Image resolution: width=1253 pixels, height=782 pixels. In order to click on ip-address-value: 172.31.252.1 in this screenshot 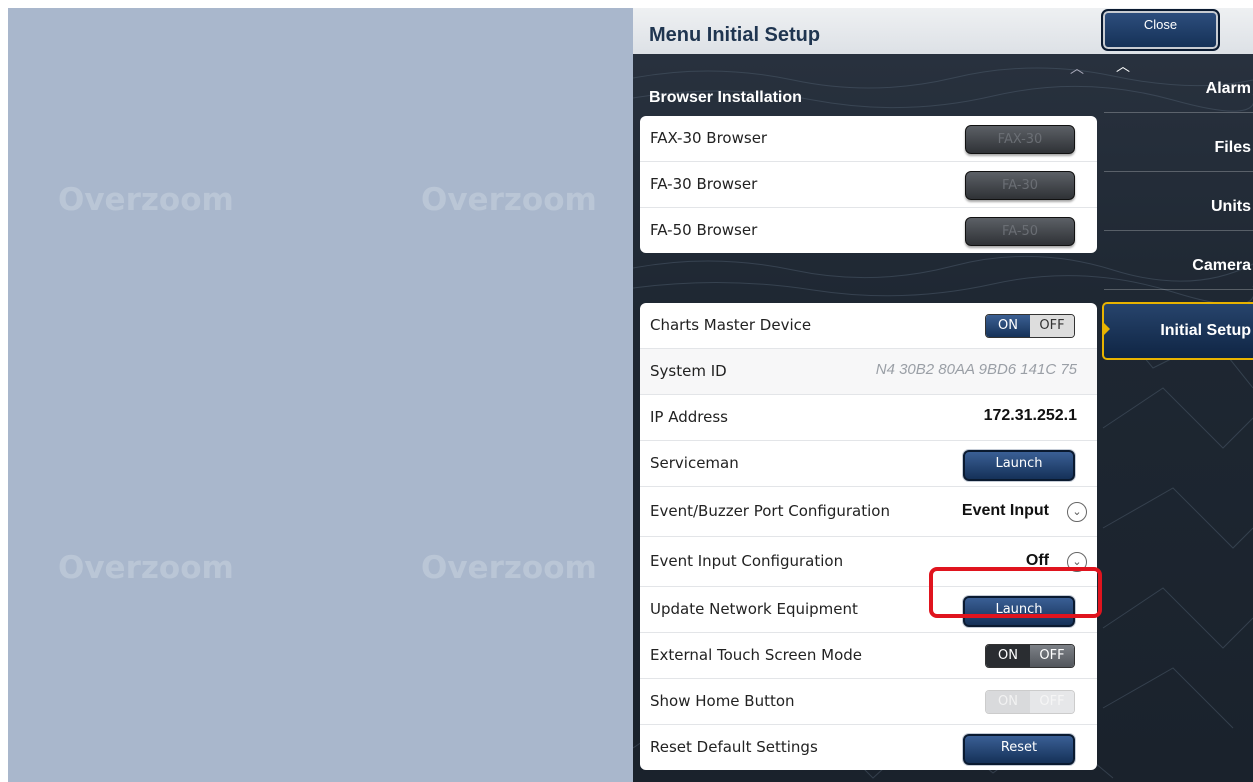, I will do `click(1030, 415)`.